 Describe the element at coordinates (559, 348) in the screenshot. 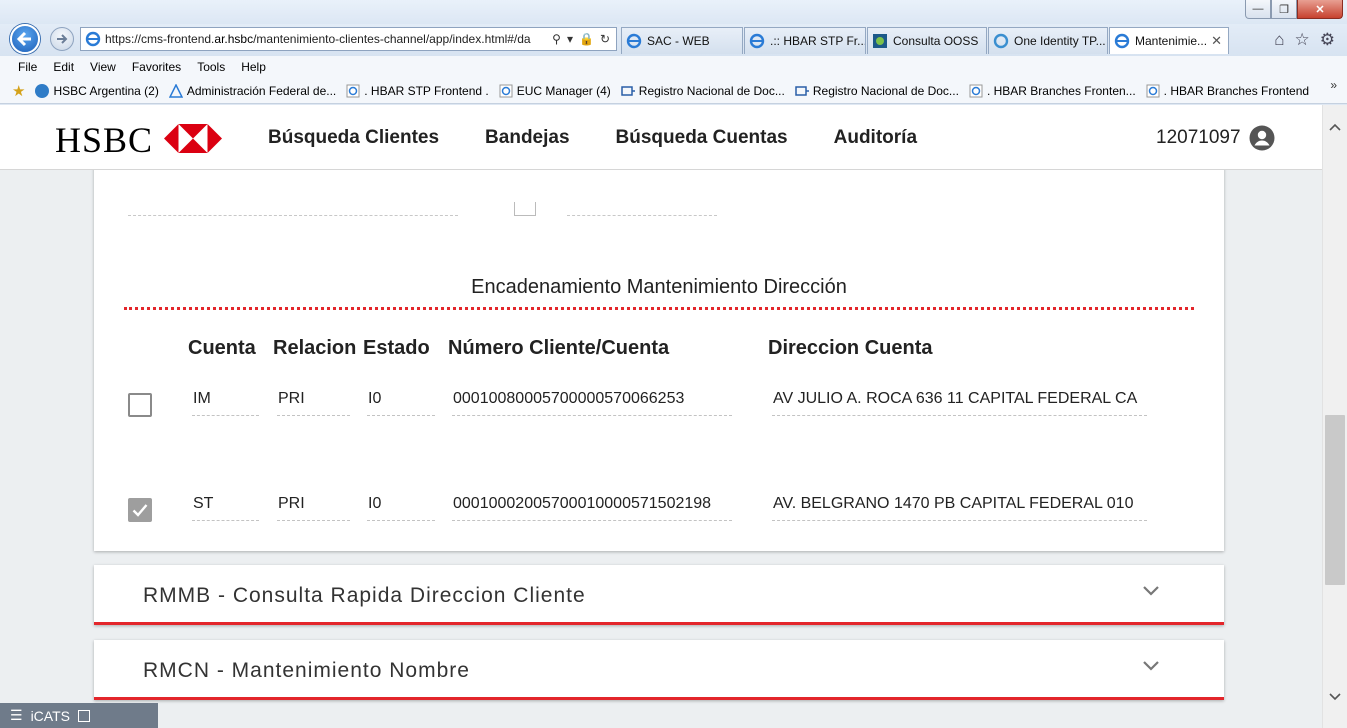

I see `header-numero: Número Cliente/Cuenta` at that location.